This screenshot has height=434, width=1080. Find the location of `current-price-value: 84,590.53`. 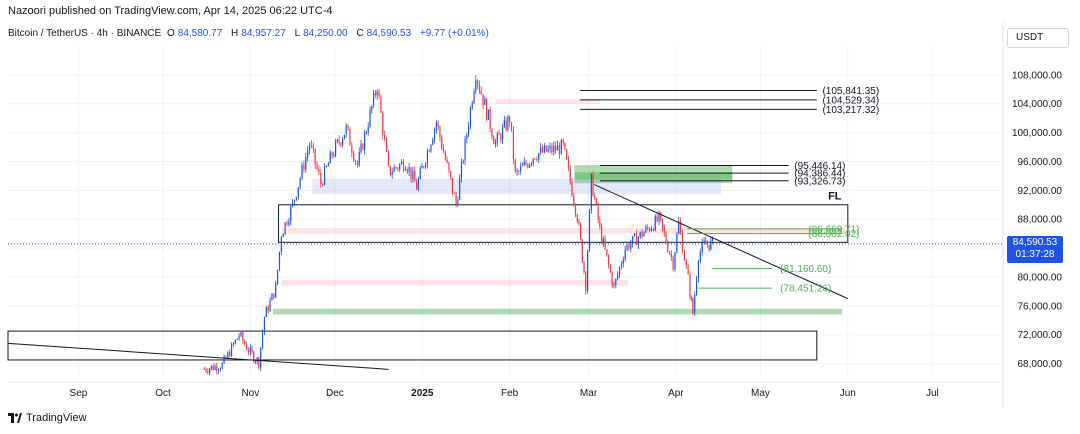

current-price-value: 84,590.53 is located at coordinates (1035, 242).